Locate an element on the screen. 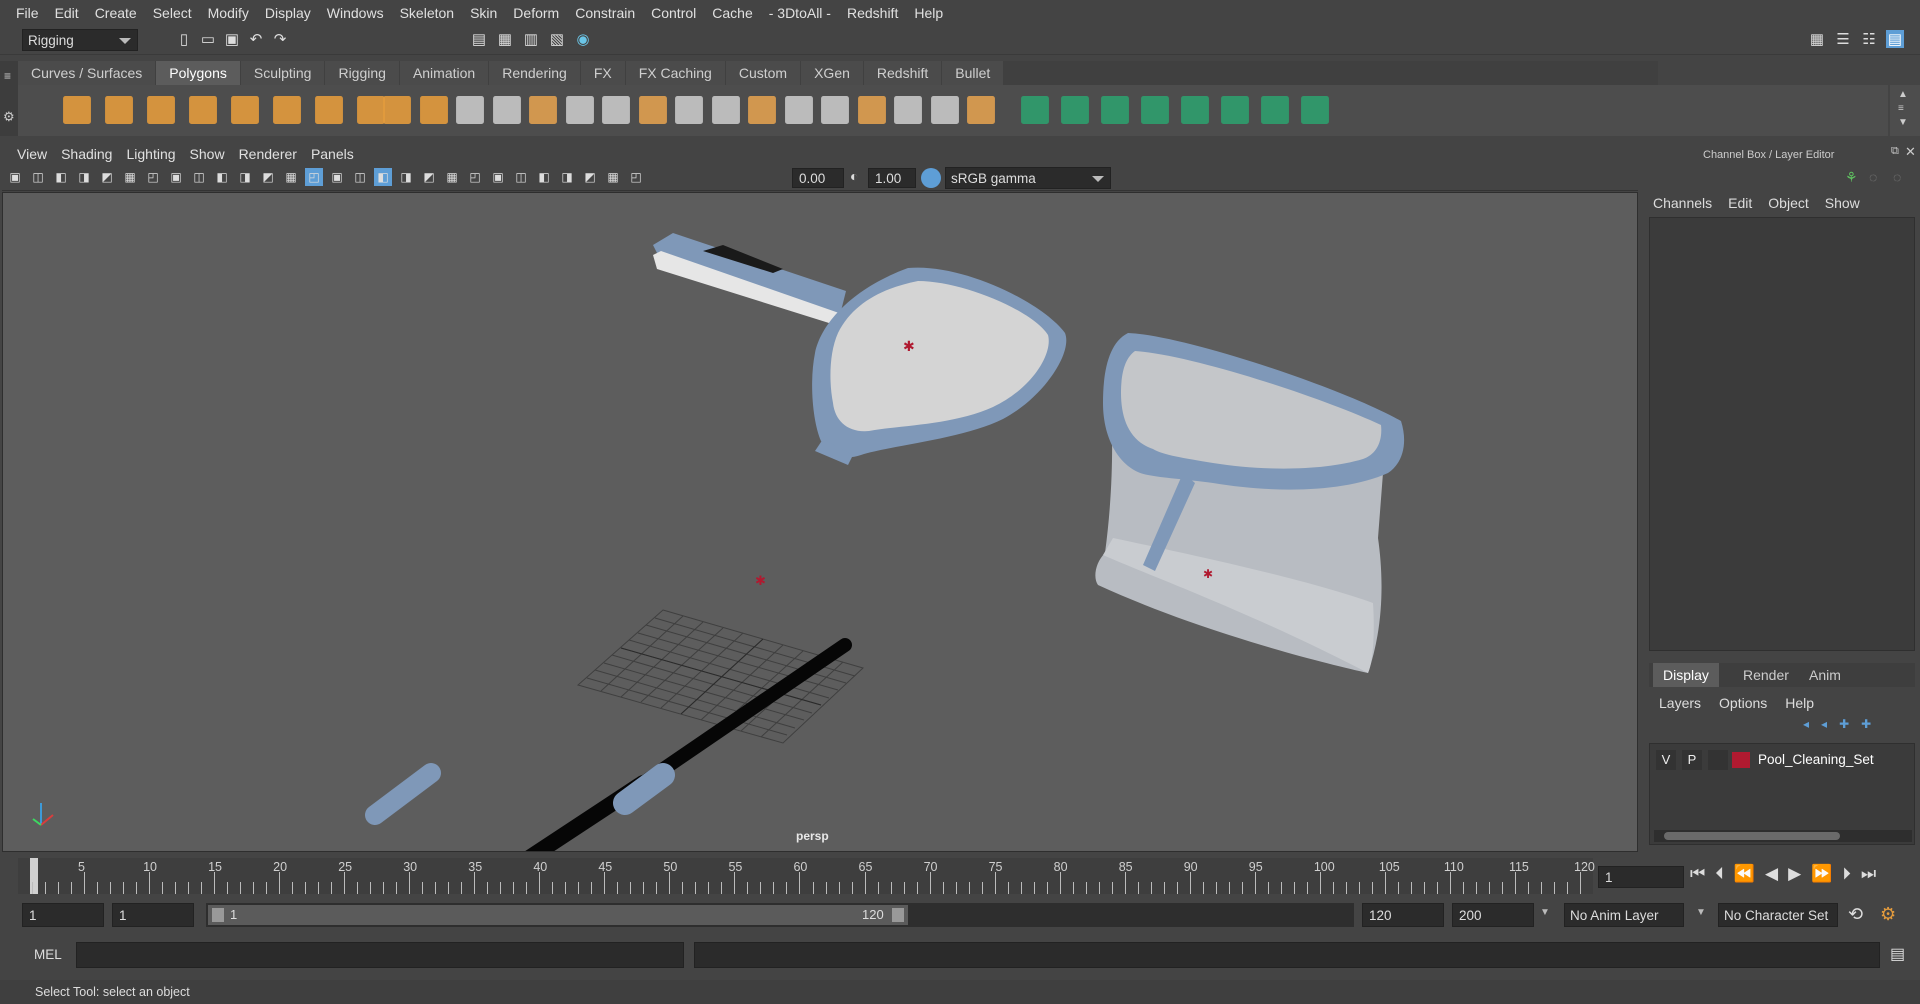  cube-icon is located at coordinates (119, 110).